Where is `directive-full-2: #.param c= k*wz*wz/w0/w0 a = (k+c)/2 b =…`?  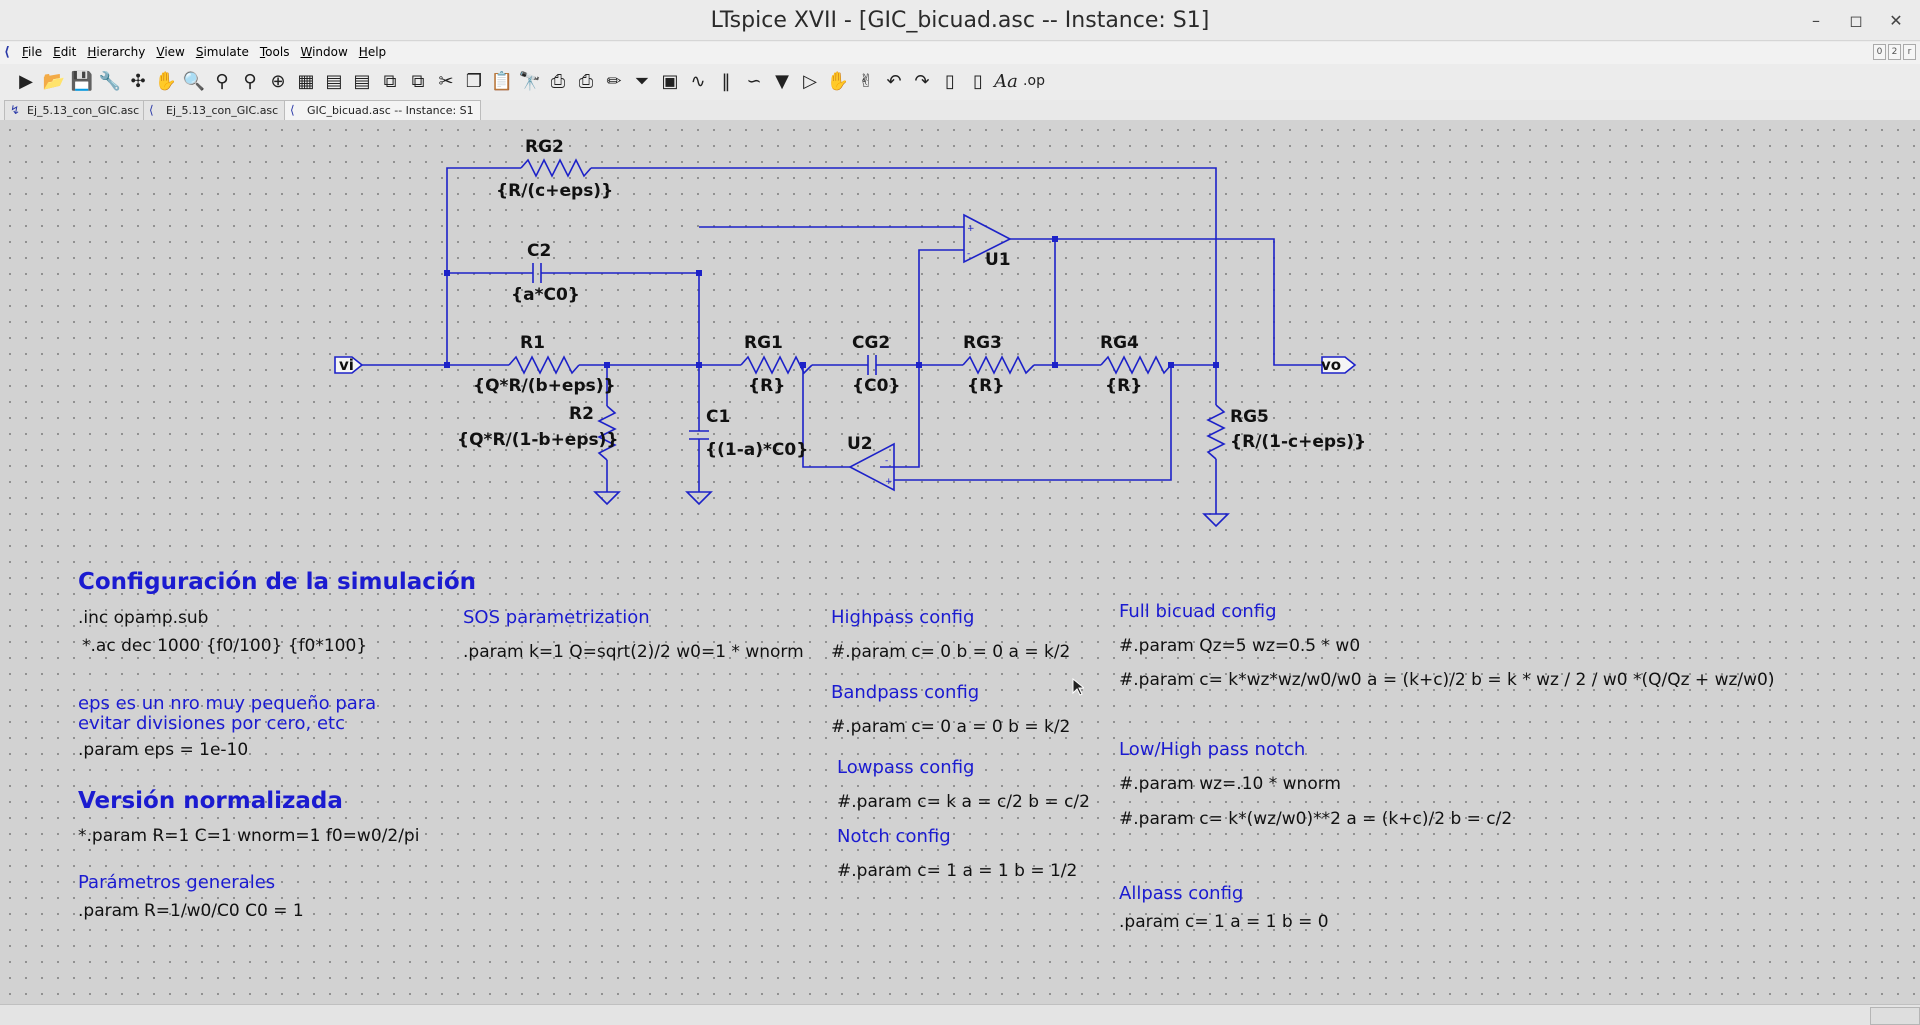 directive-full-2: #.param c= k*wz*wz/w0/w0 a = (k+c)/2 b =… is located at coordinates (1446, 680).